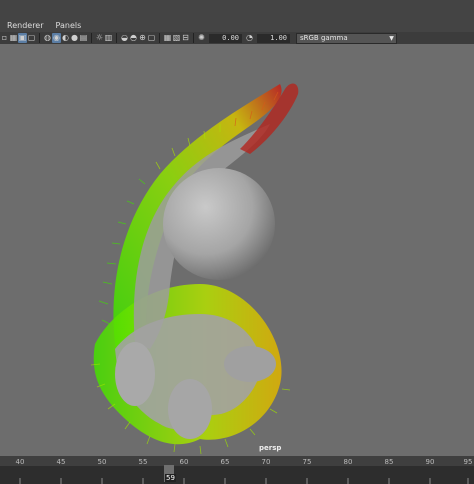 The height and width of the screenshot is (484, 474). Describe the element at coordinates (99, 38) in the screenshot. I see `light-icon: ☼` at that location.